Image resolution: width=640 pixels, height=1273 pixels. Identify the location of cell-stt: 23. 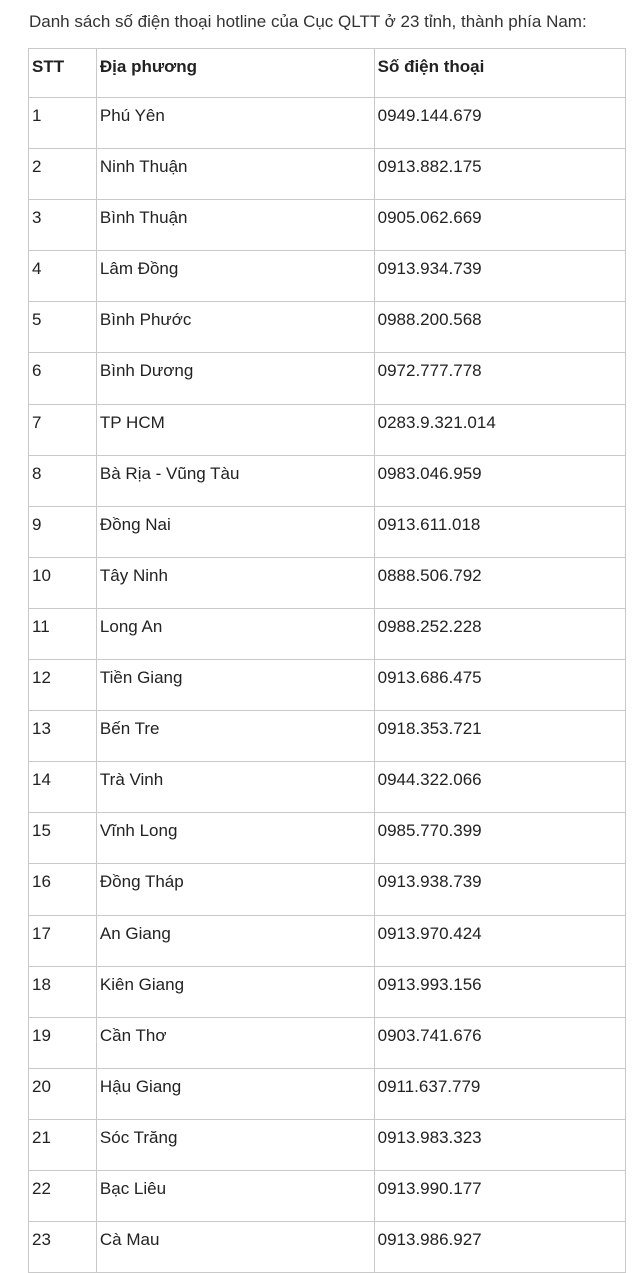
(62, 1247).